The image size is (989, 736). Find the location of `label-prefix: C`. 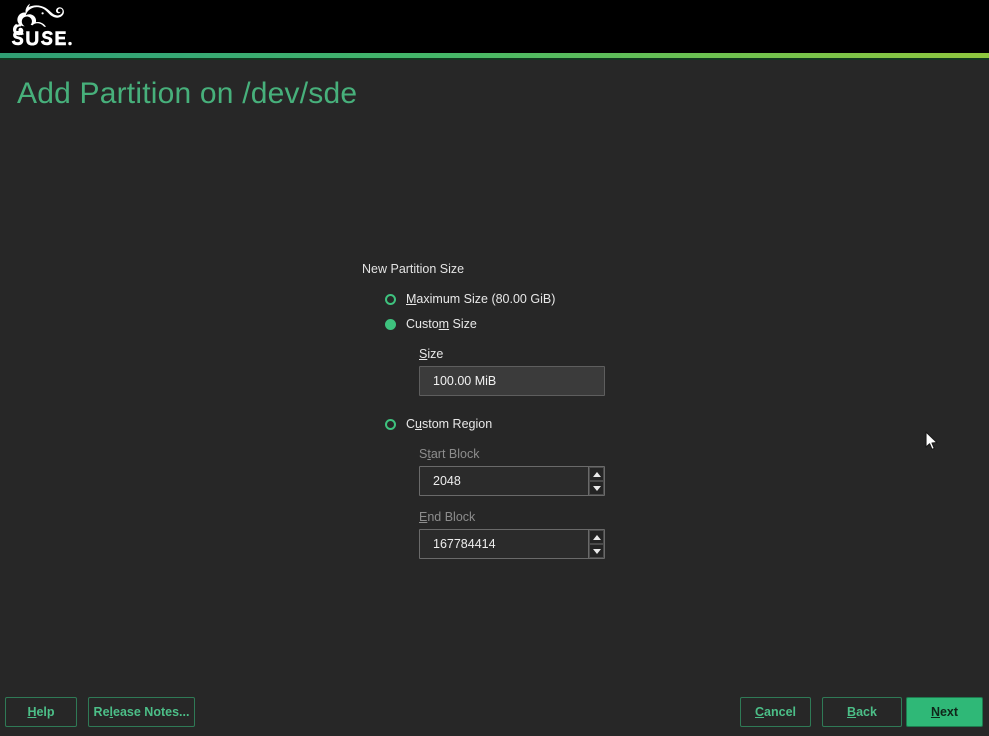

label-prefix: C is located at coordinates (411, 424).